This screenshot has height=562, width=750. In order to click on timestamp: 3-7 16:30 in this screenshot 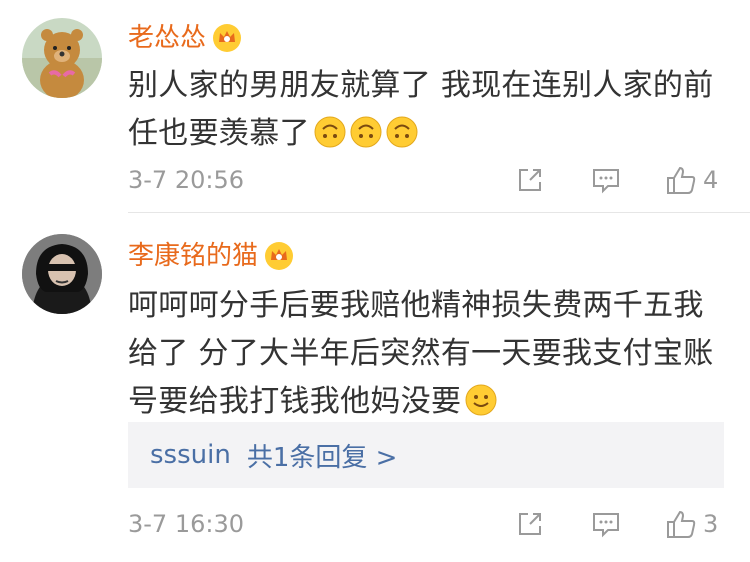, I will do `click(186, 524)`.